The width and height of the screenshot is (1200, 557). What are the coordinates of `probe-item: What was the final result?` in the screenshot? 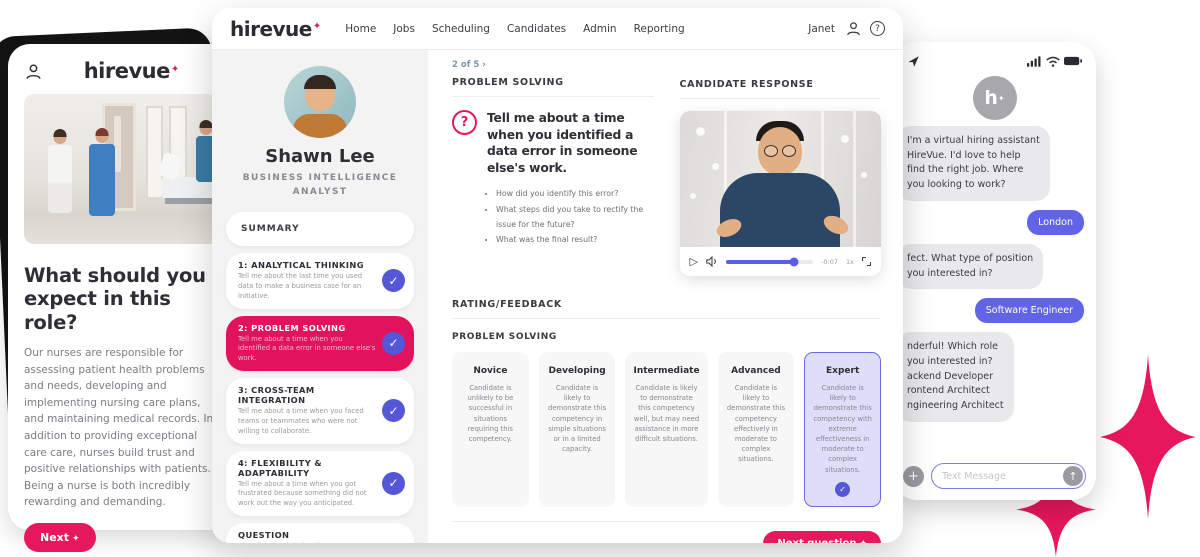 It's located at (575, 239).